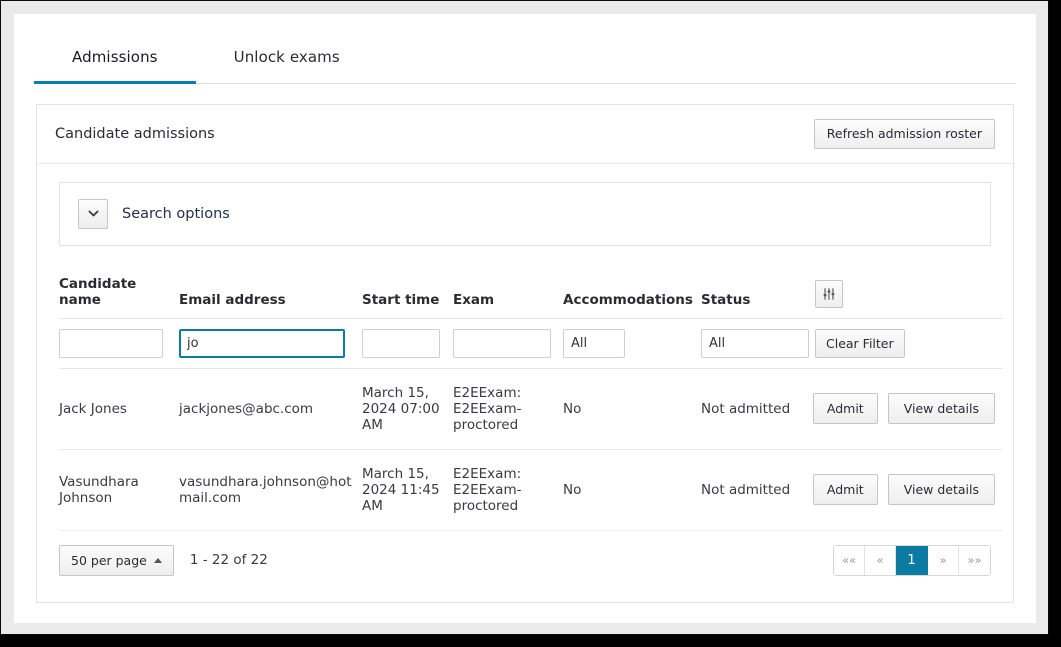  What do you see at coordinates (401, 343) in the screenshot?
I see `filter-start-time-input` at bounding box center [401, 343].